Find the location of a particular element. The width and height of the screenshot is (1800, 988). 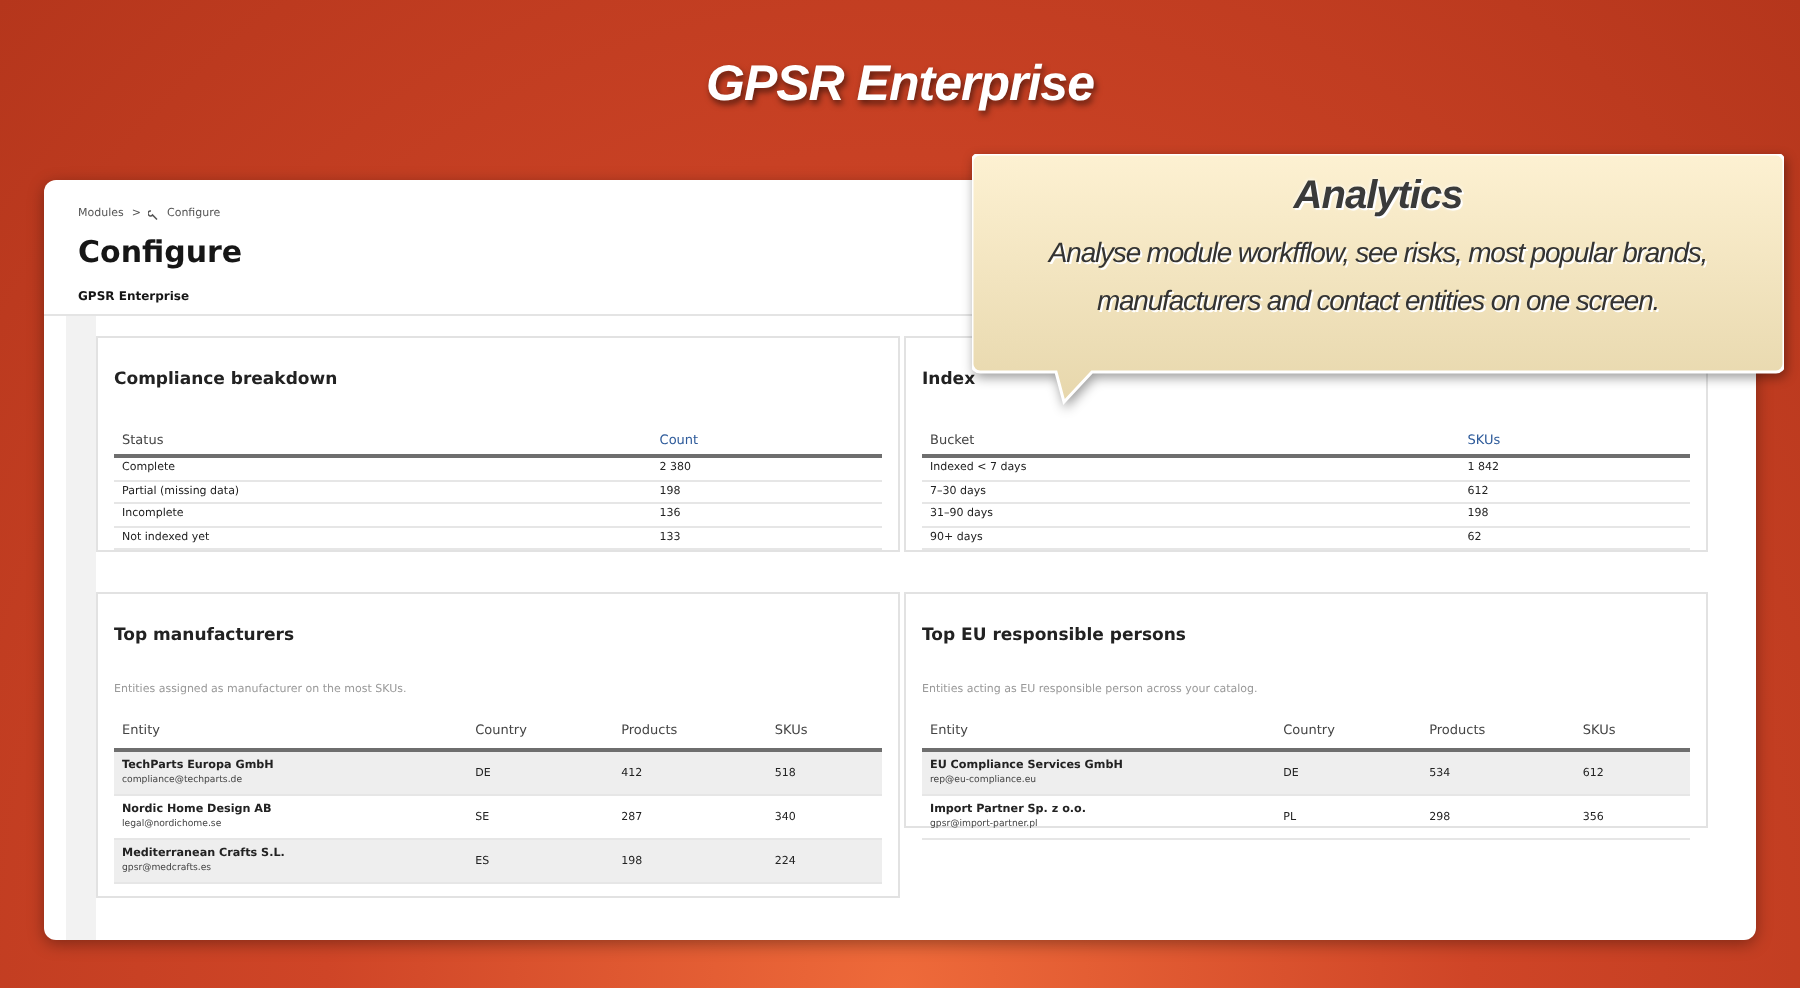

panel-title: Index is located at coordinates (949, 380).